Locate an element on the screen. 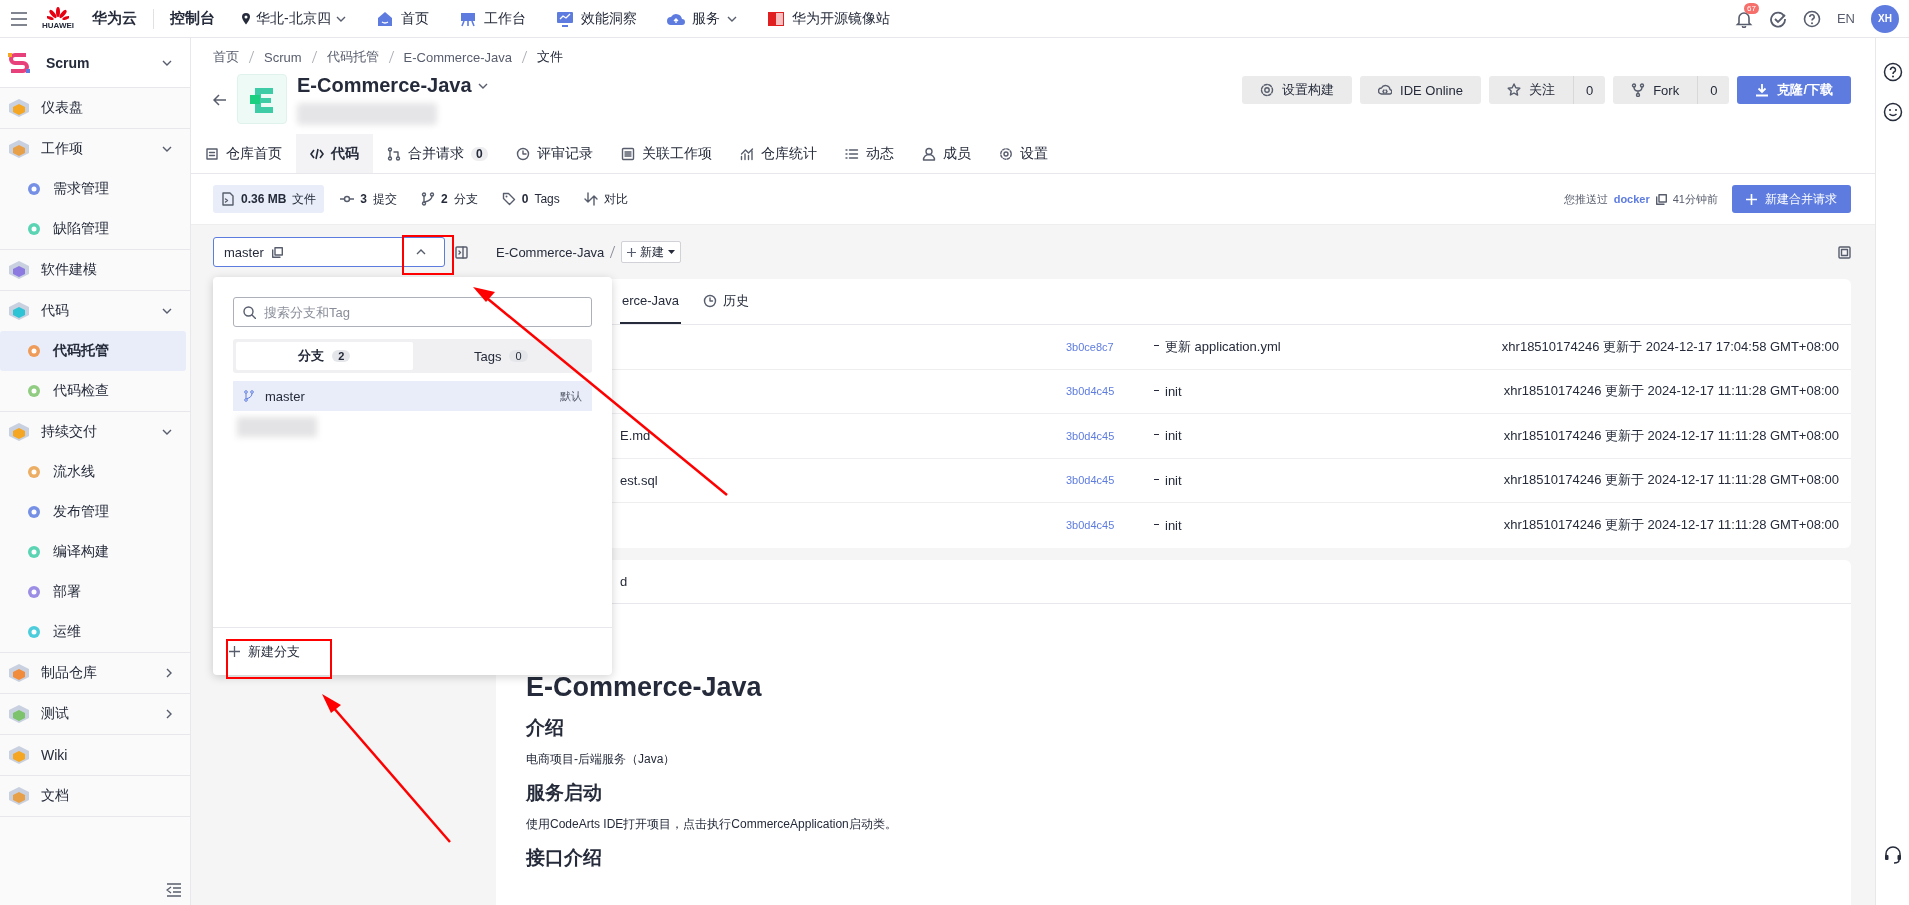 The height and width of the screenshot is (905, 1909). sidebar-item: 文档 is located at coordinates (95, 796).